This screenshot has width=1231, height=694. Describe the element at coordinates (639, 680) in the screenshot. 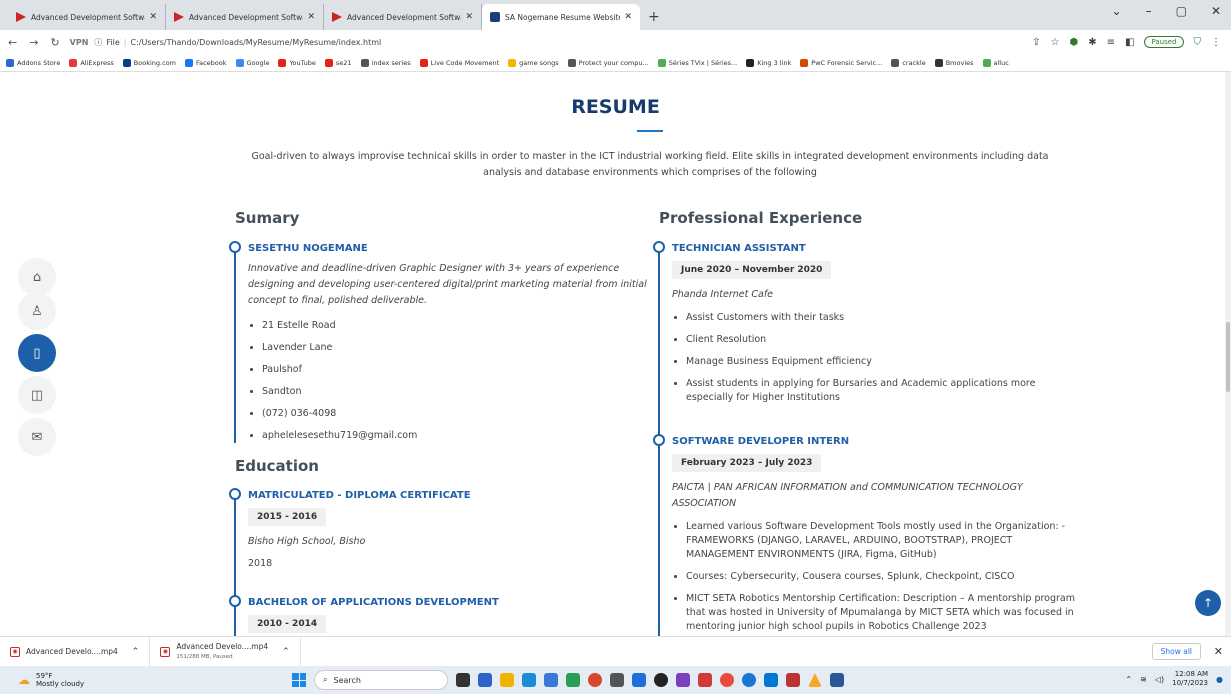

I see `photos-icon` at that location.